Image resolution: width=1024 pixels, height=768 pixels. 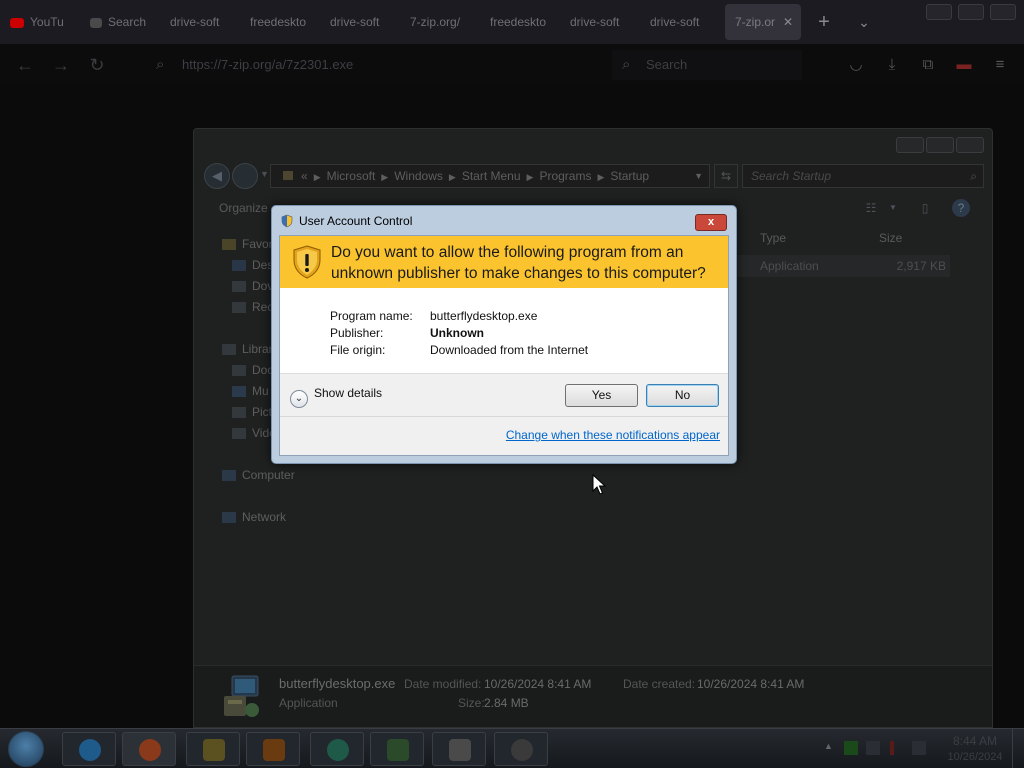 I want to click on tab-list-chevron-icon: ⌄, so click(x=864, y=22).